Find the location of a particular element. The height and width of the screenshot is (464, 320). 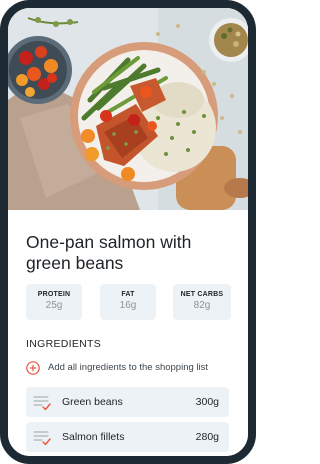

macro-fat: FAT 16g is located at coordinates (128, 302).